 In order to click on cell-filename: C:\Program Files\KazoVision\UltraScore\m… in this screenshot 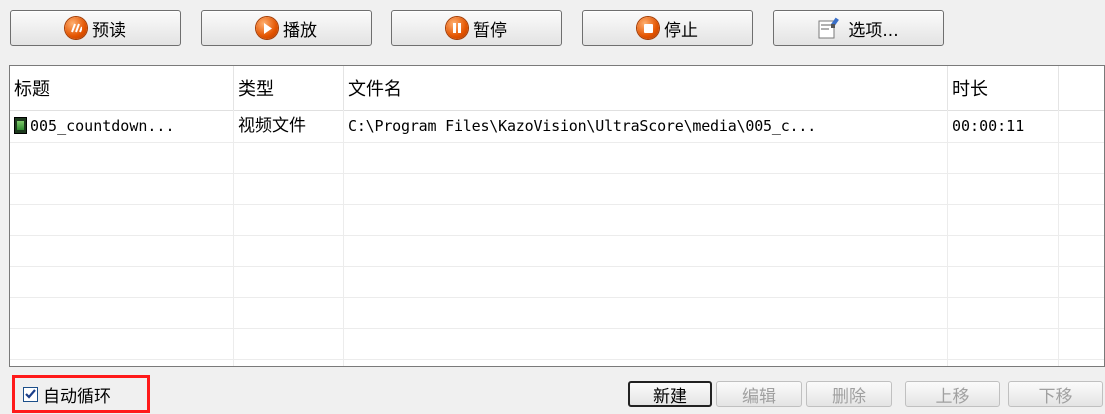, I will do `click(582, 126)`.